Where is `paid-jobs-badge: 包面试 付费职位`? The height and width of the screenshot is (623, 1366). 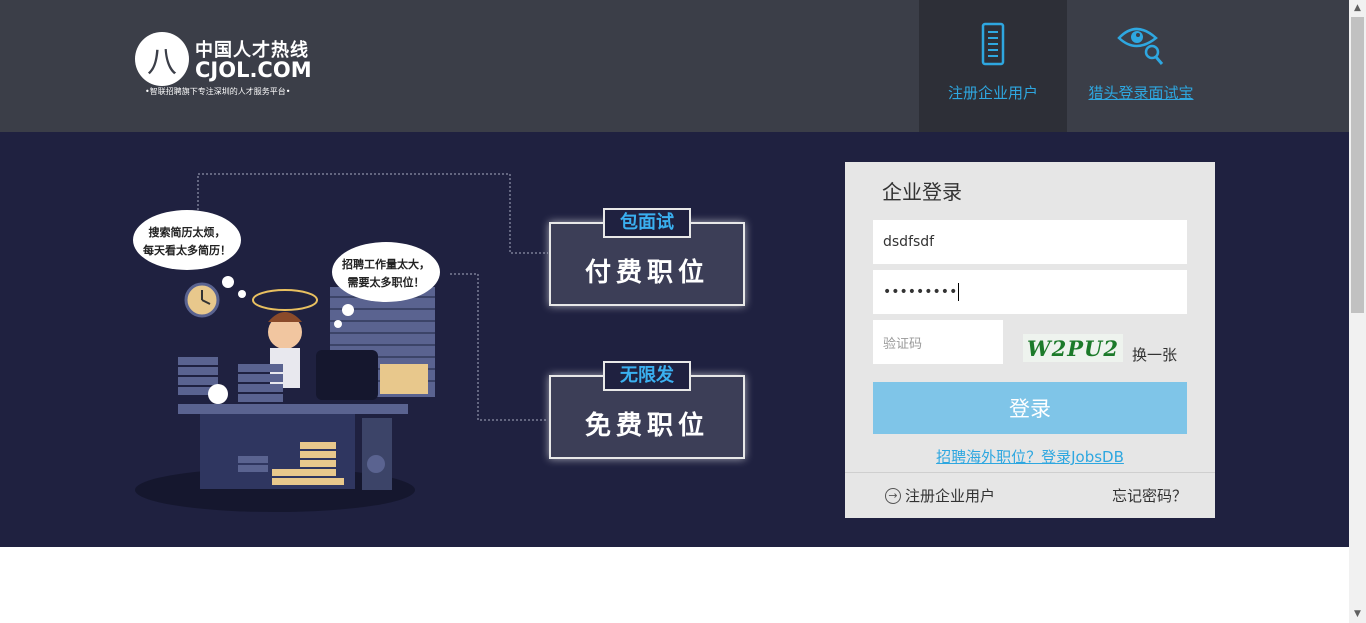 paid-jobs-badge: 包面试 付费职位 is located at coordinates (647, 257).